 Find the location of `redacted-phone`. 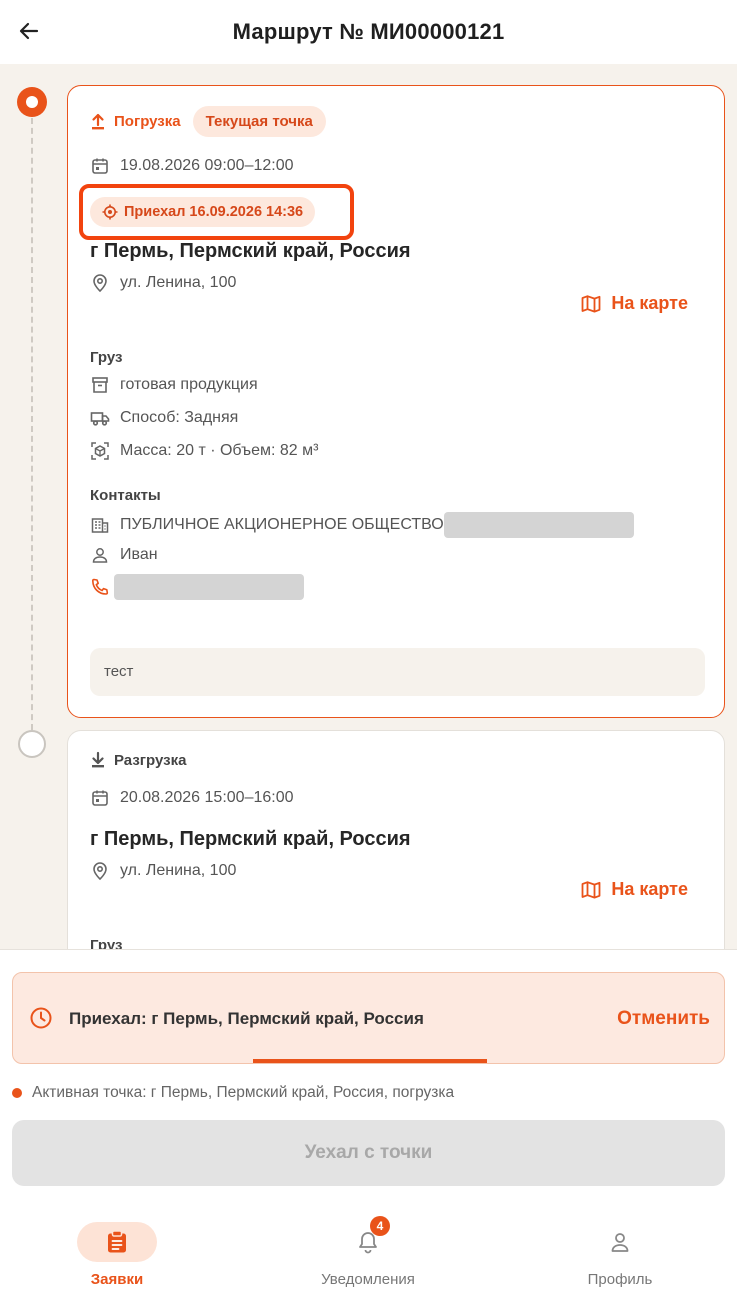

redacted-phone is located at coordinates (209, 587).